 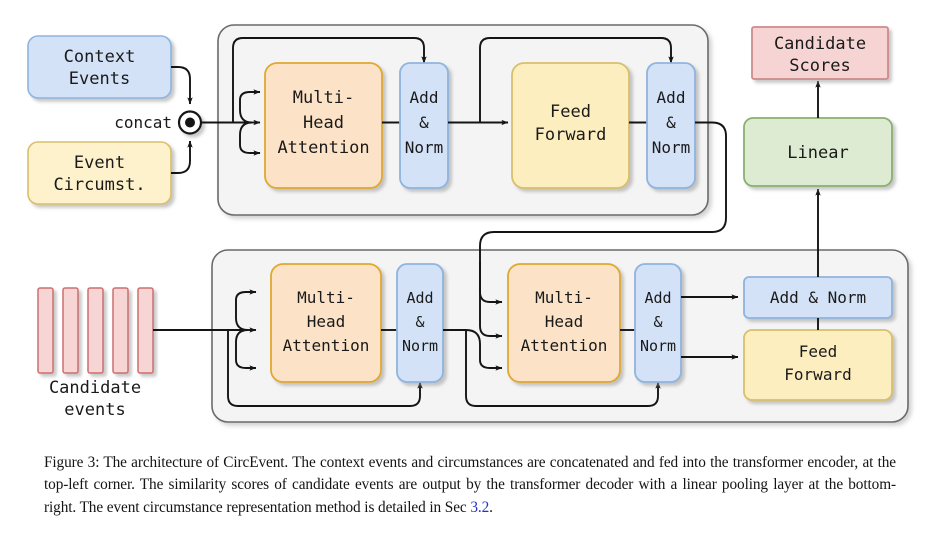 I want to click on candidate-scores-node: Candidate Scores, so click(x=820, y=53).